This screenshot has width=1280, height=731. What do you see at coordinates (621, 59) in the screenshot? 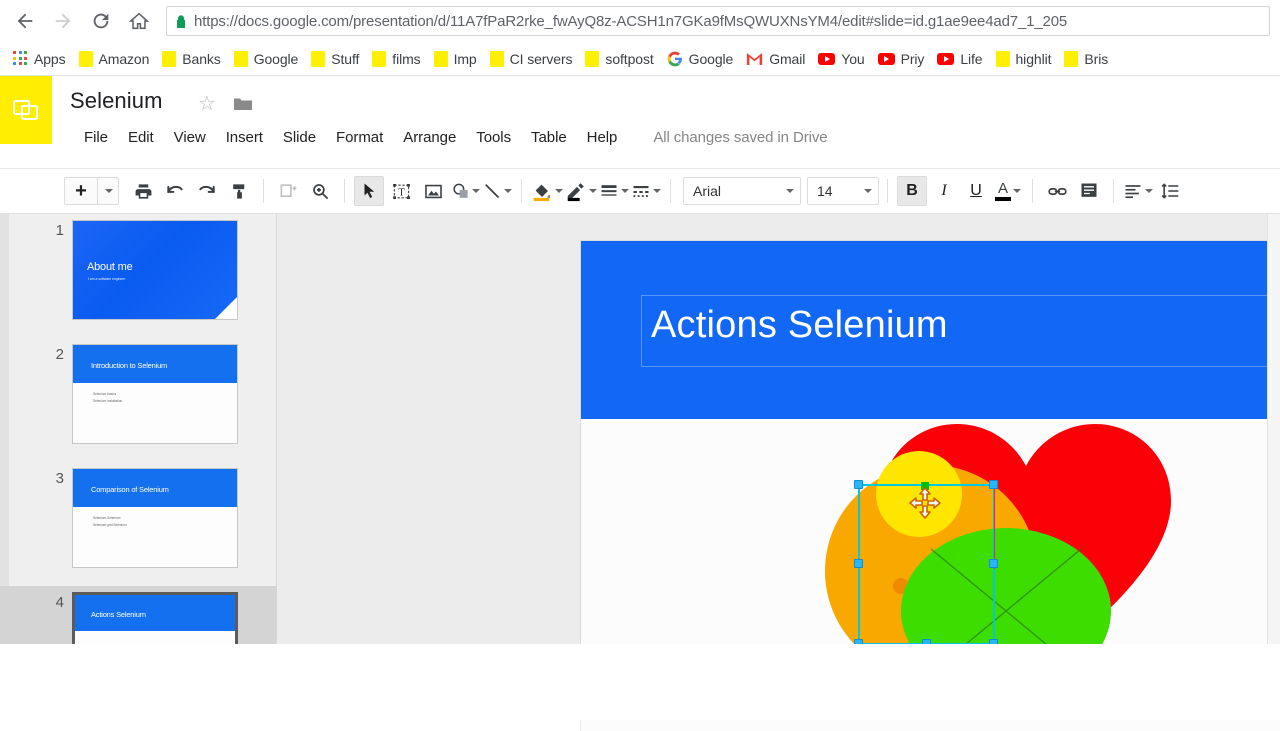
I see `bookmark-softpost: softpost` at bounding box center [621, 59].